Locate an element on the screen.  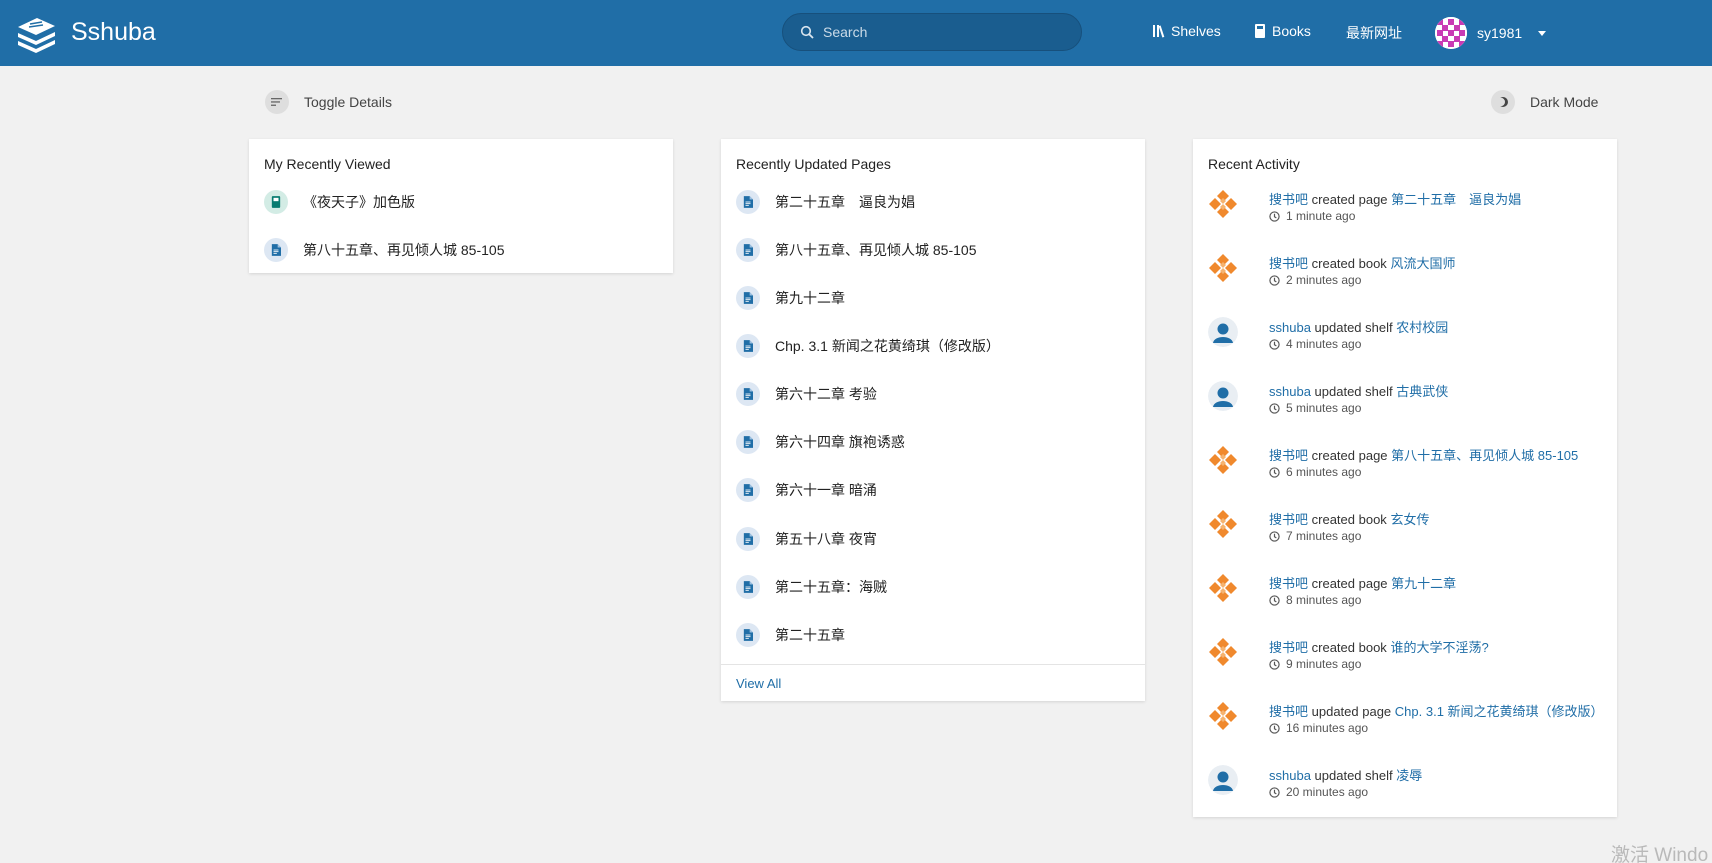
books-icon is located at coordinates (1260, 31).